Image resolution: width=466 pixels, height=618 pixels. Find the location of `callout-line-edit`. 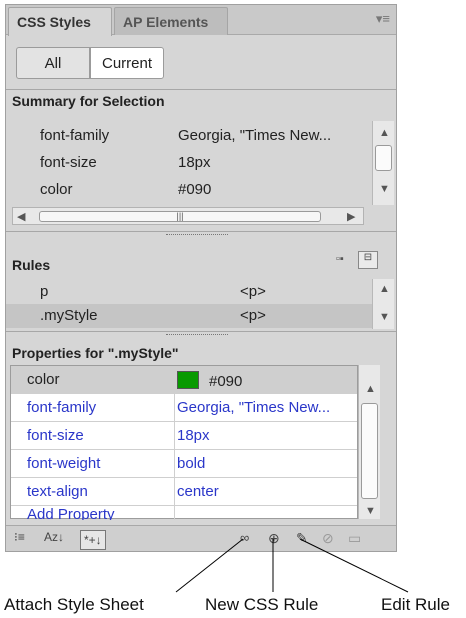

callout-line-edit is located at coordinates (354, 565).